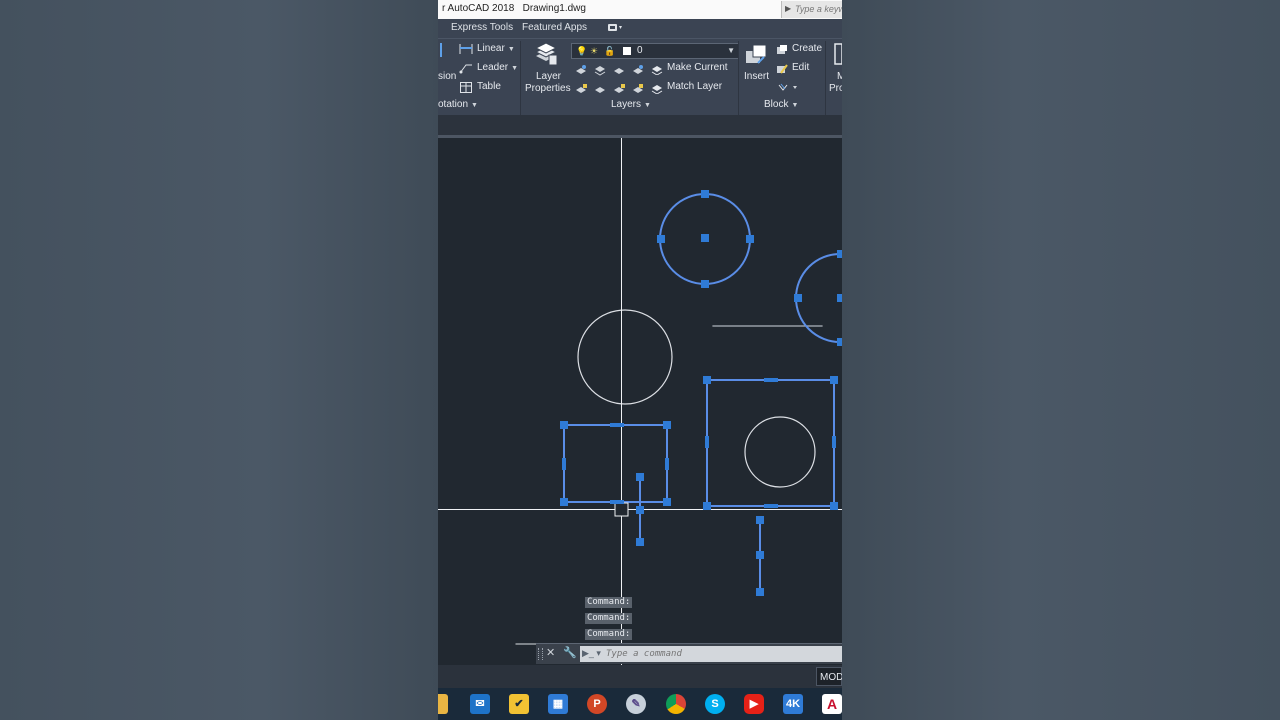 The height and width of the screenshot is (720, 1280). Describe the element at coordinates (782, 69) in the screenshot. I see `edit-block-icon` at that location.